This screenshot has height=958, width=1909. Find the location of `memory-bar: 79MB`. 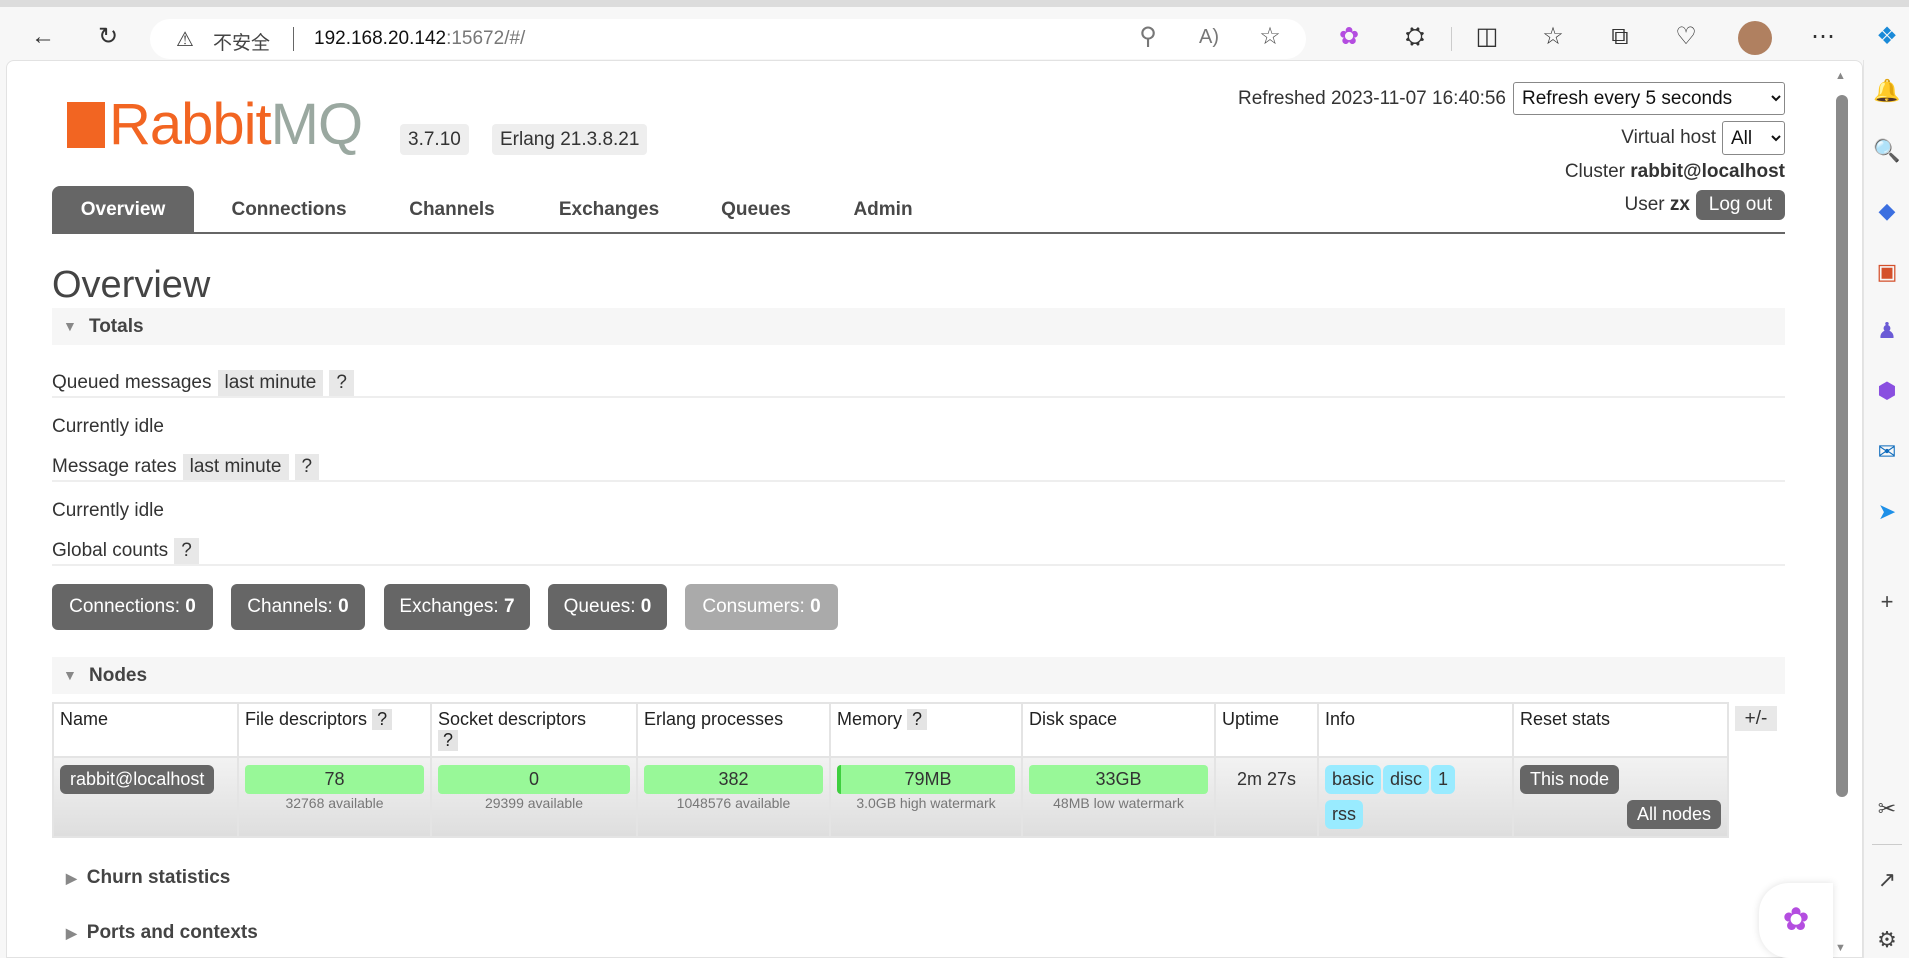

memory-bar: 79MB is located at coordinates (926, 779).